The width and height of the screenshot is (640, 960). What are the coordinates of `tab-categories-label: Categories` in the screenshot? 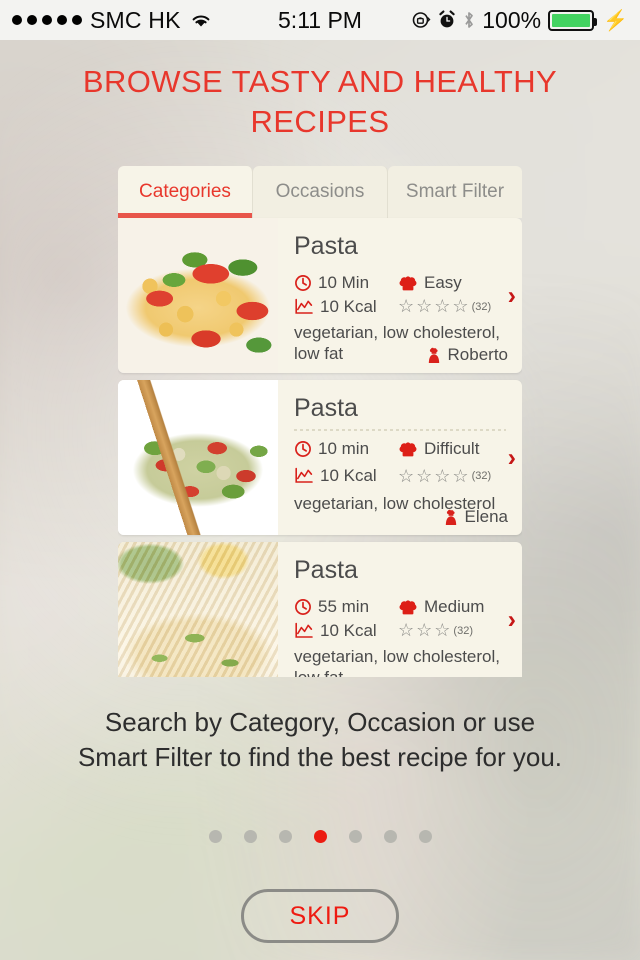 It's located at (185, 191).